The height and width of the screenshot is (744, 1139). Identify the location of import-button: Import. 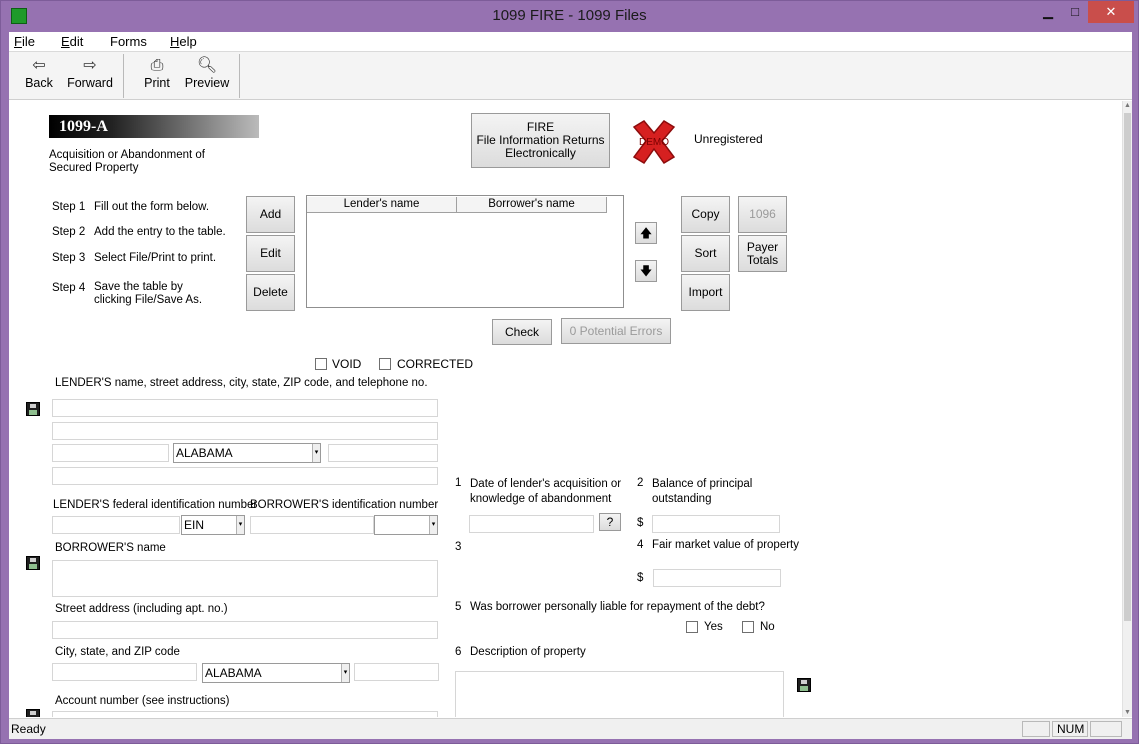
(705, 292).